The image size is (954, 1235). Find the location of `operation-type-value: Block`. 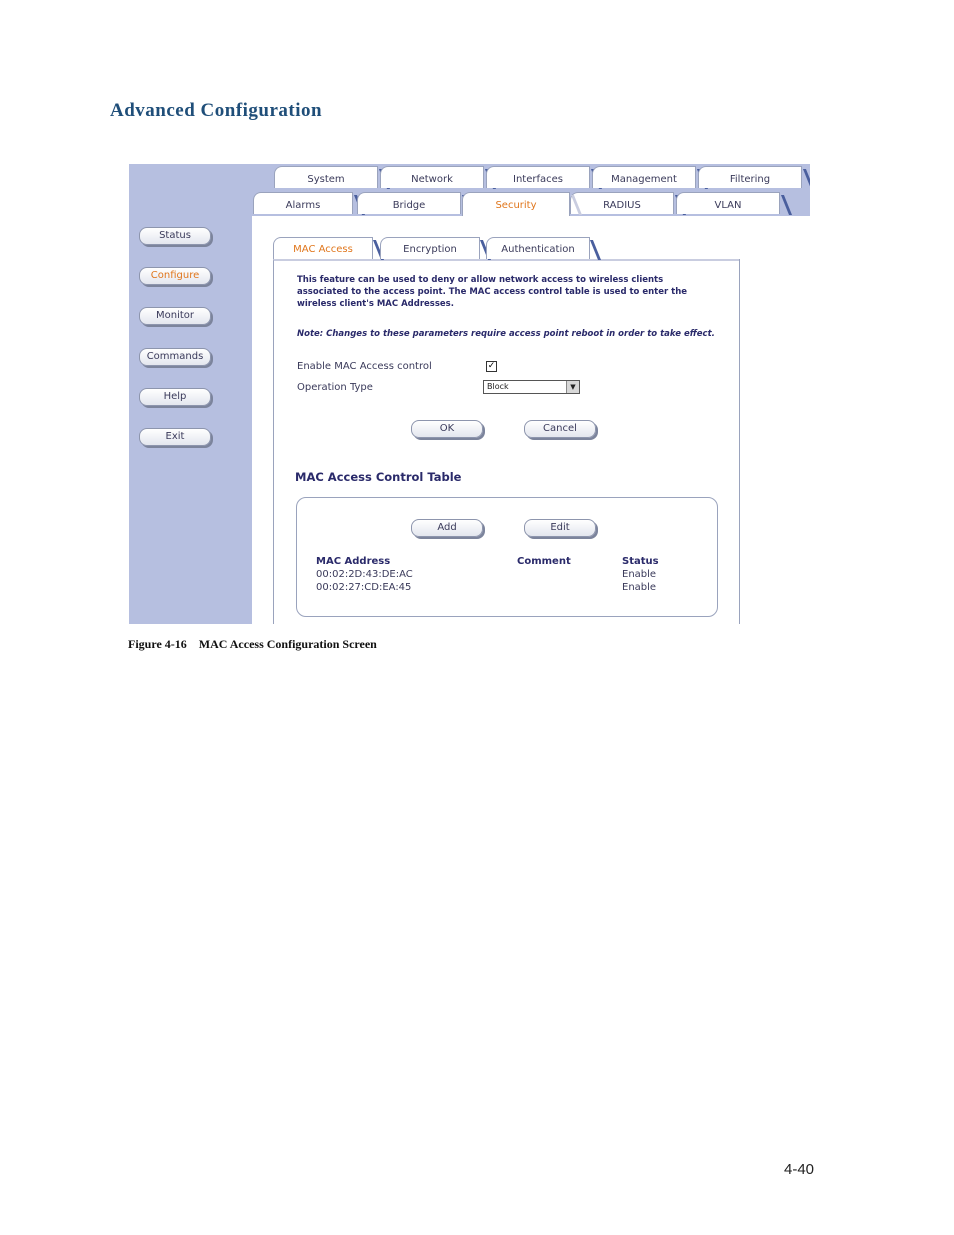

operation-type-value: Block is located at coordinates (498, 386).